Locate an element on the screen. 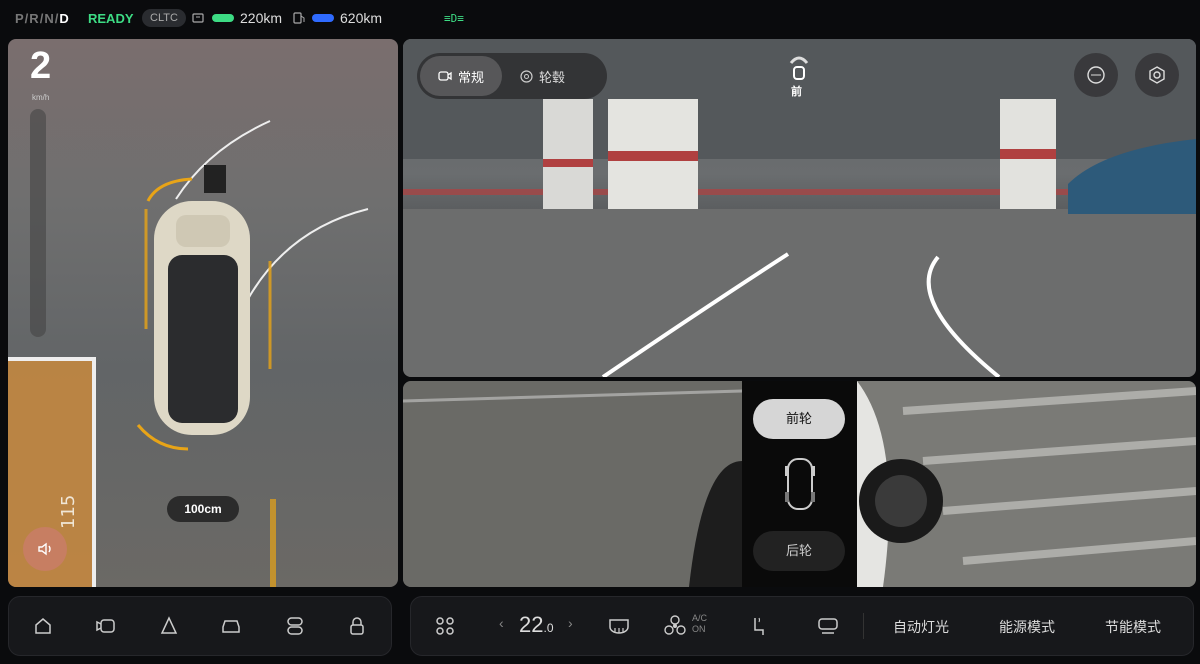 This screenshot has height=664, width=1200. rear-wheel-button: 后轮 is located at coordinates (799, 551).